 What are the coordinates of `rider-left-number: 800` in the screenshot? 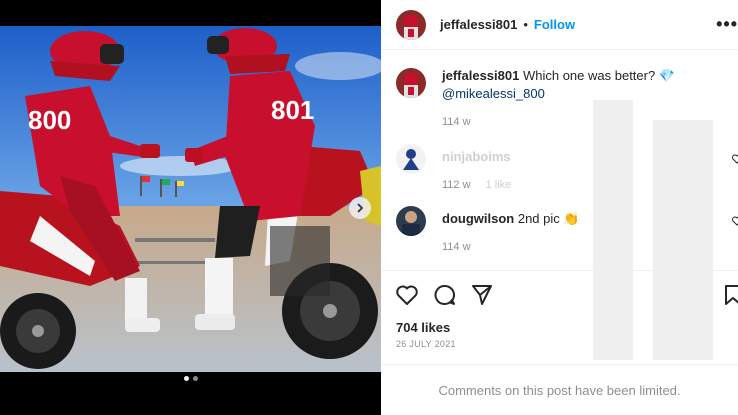 It's located at (49, 120).